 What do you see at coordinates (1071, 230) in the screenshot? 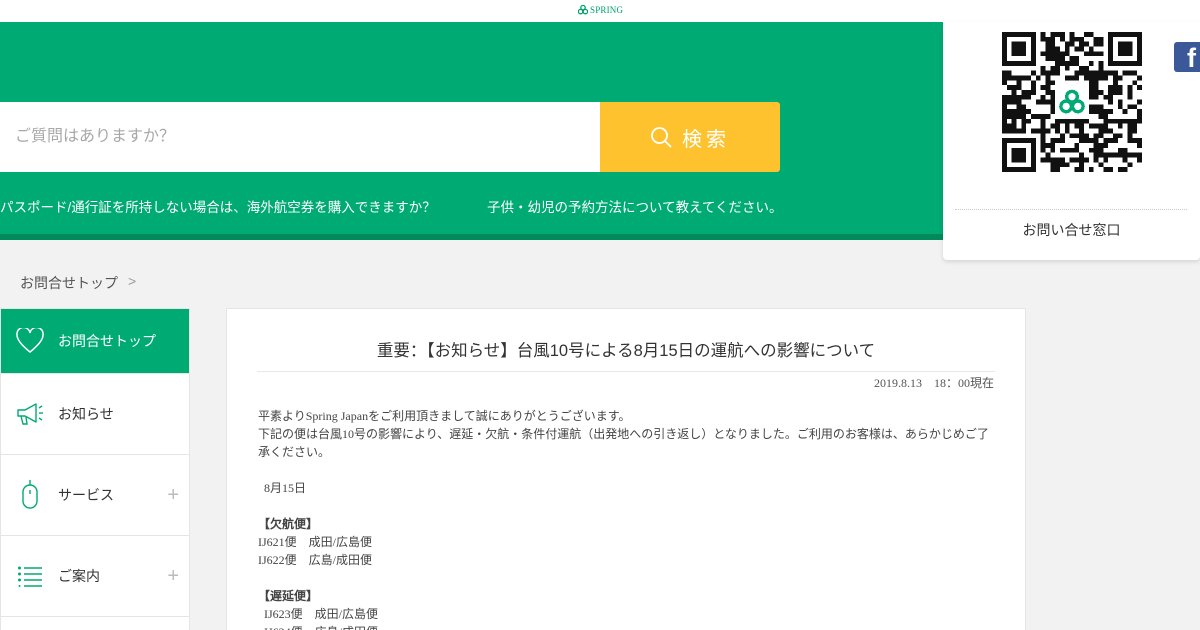
I see `contact-window-label: お問い合せ窓口` at bounding box center [1071, 230].